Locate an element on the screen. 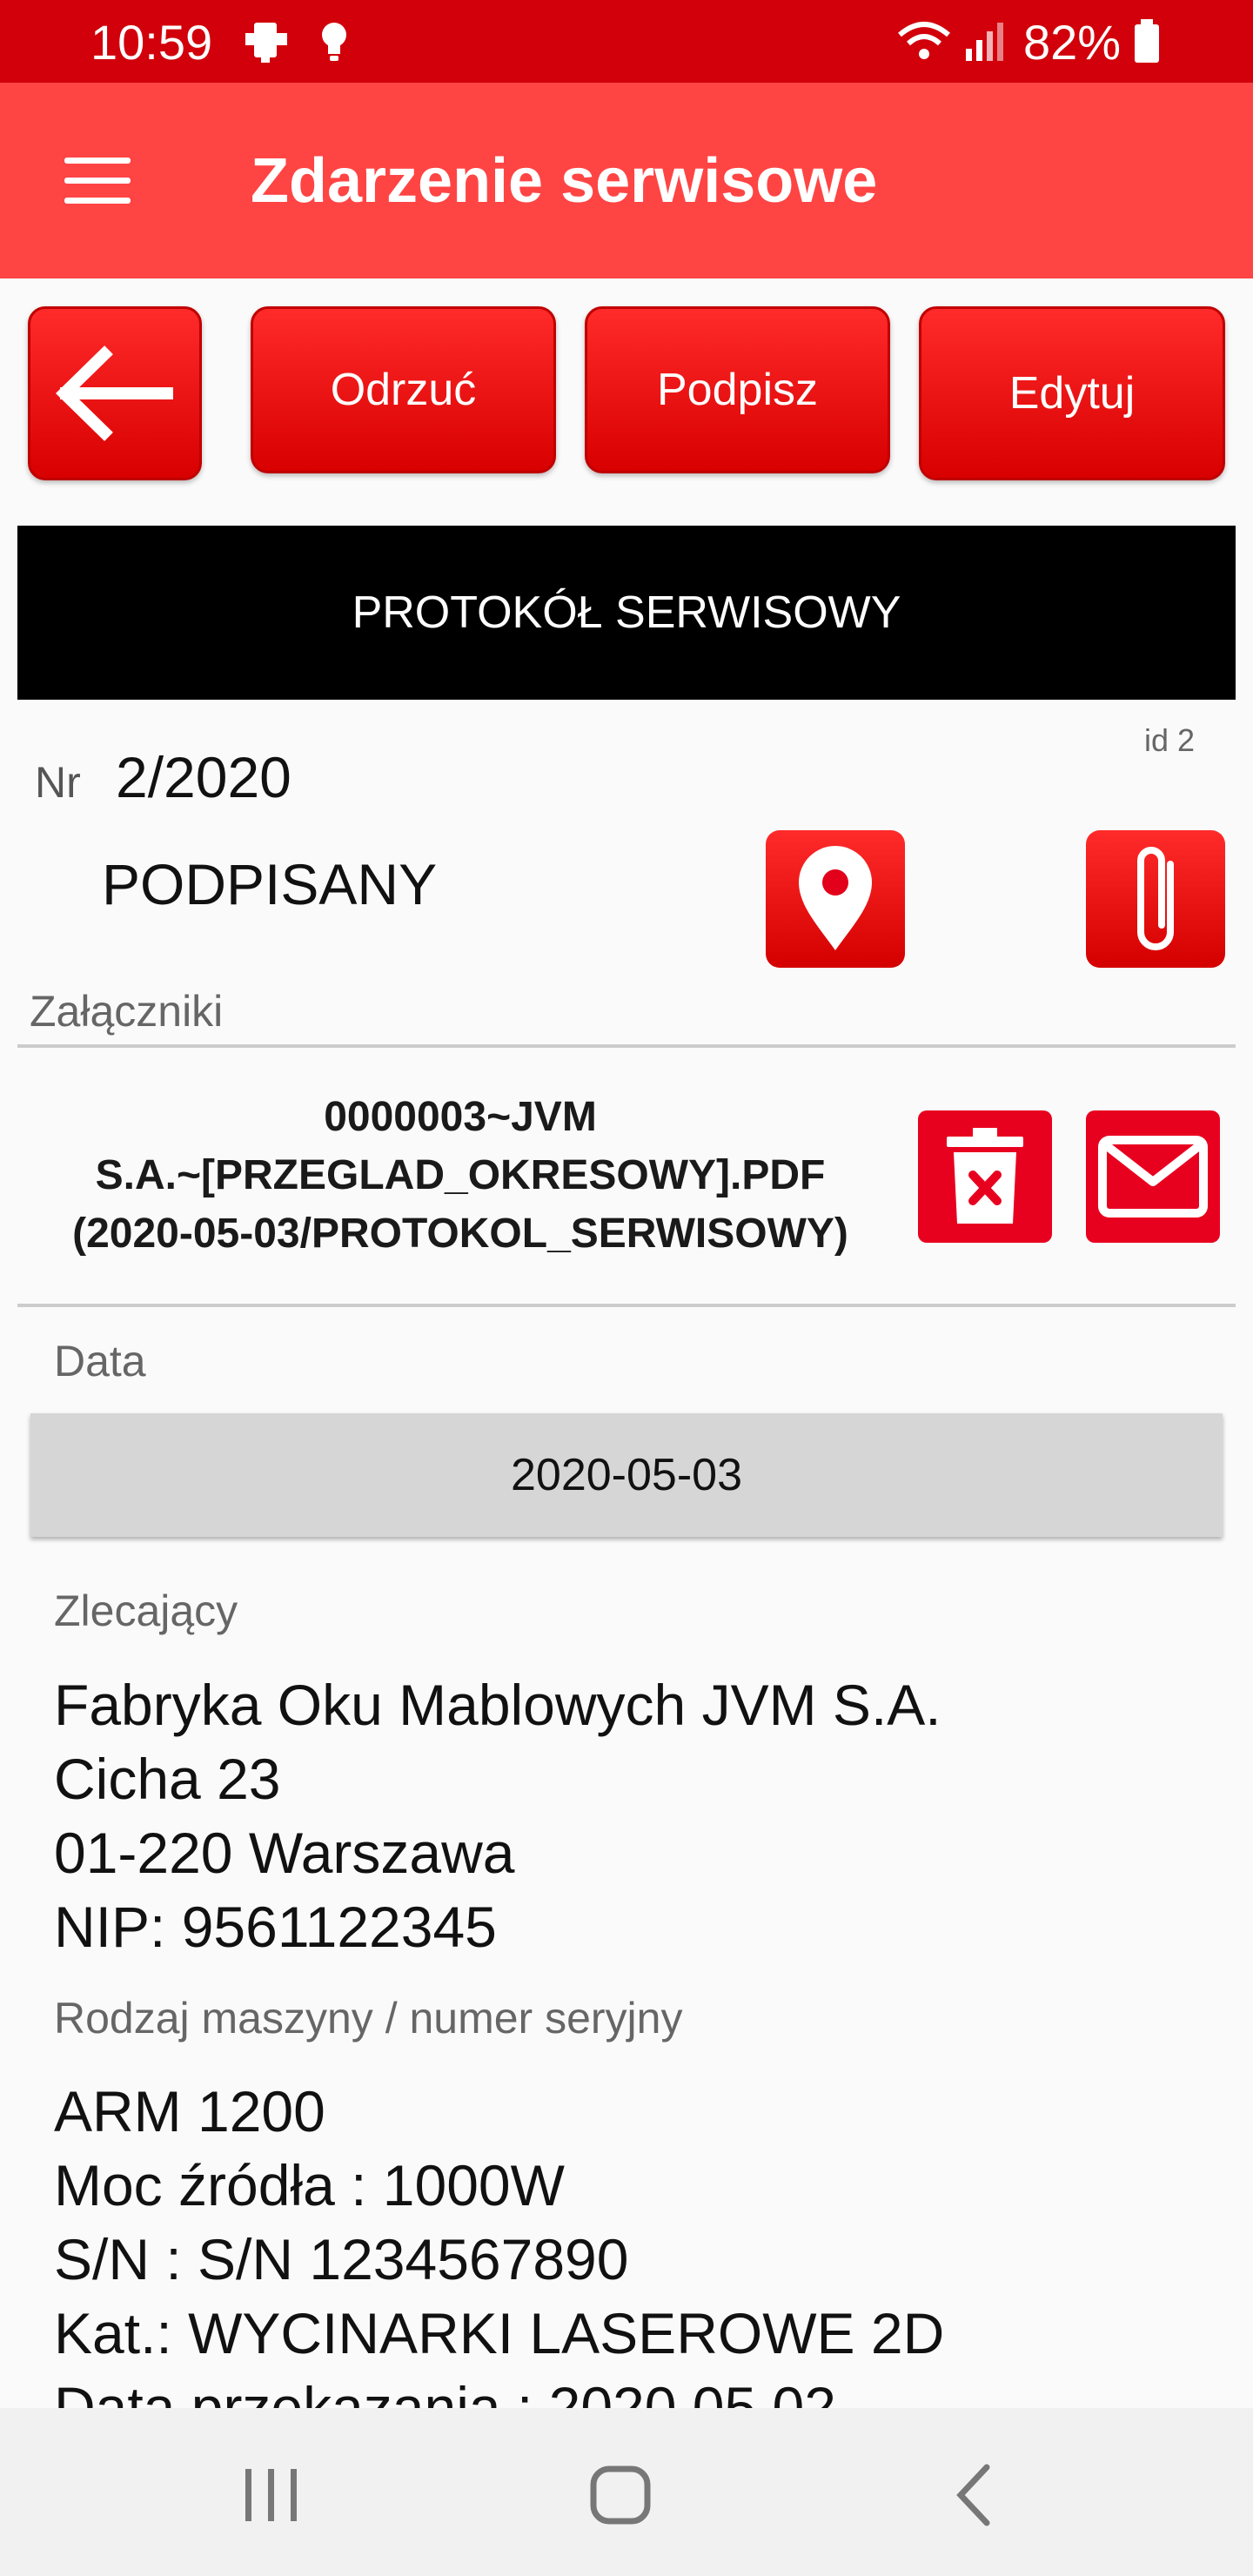  delete-attachment-button is located at coordinates (985, 1176).